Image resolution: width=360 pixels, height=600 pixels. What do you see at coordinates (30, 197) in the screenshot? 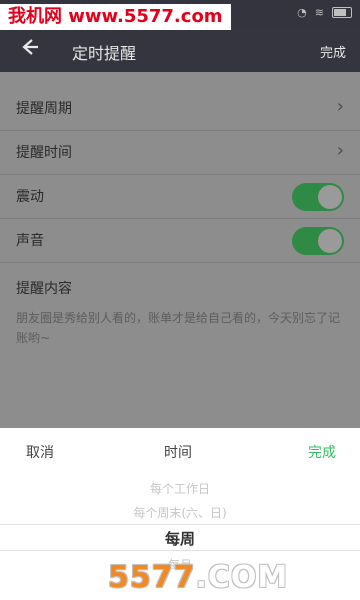
I see `setting-label: 震动` at bounding box center [30, 197].